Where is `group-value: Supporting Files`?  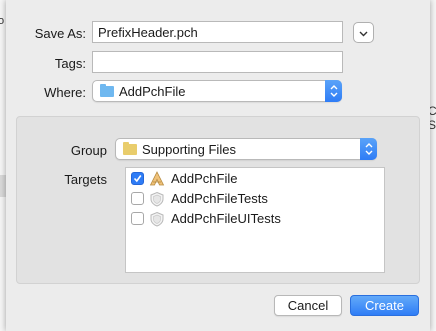 group-value: Supporting Files is located at coordinates (189, 149).